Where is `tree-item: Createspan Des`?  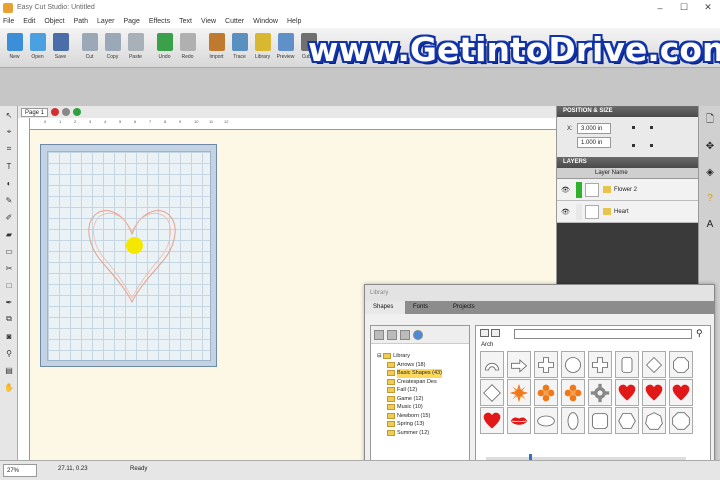 tree-item: Createspan Des is located at coordinates (409, 382).